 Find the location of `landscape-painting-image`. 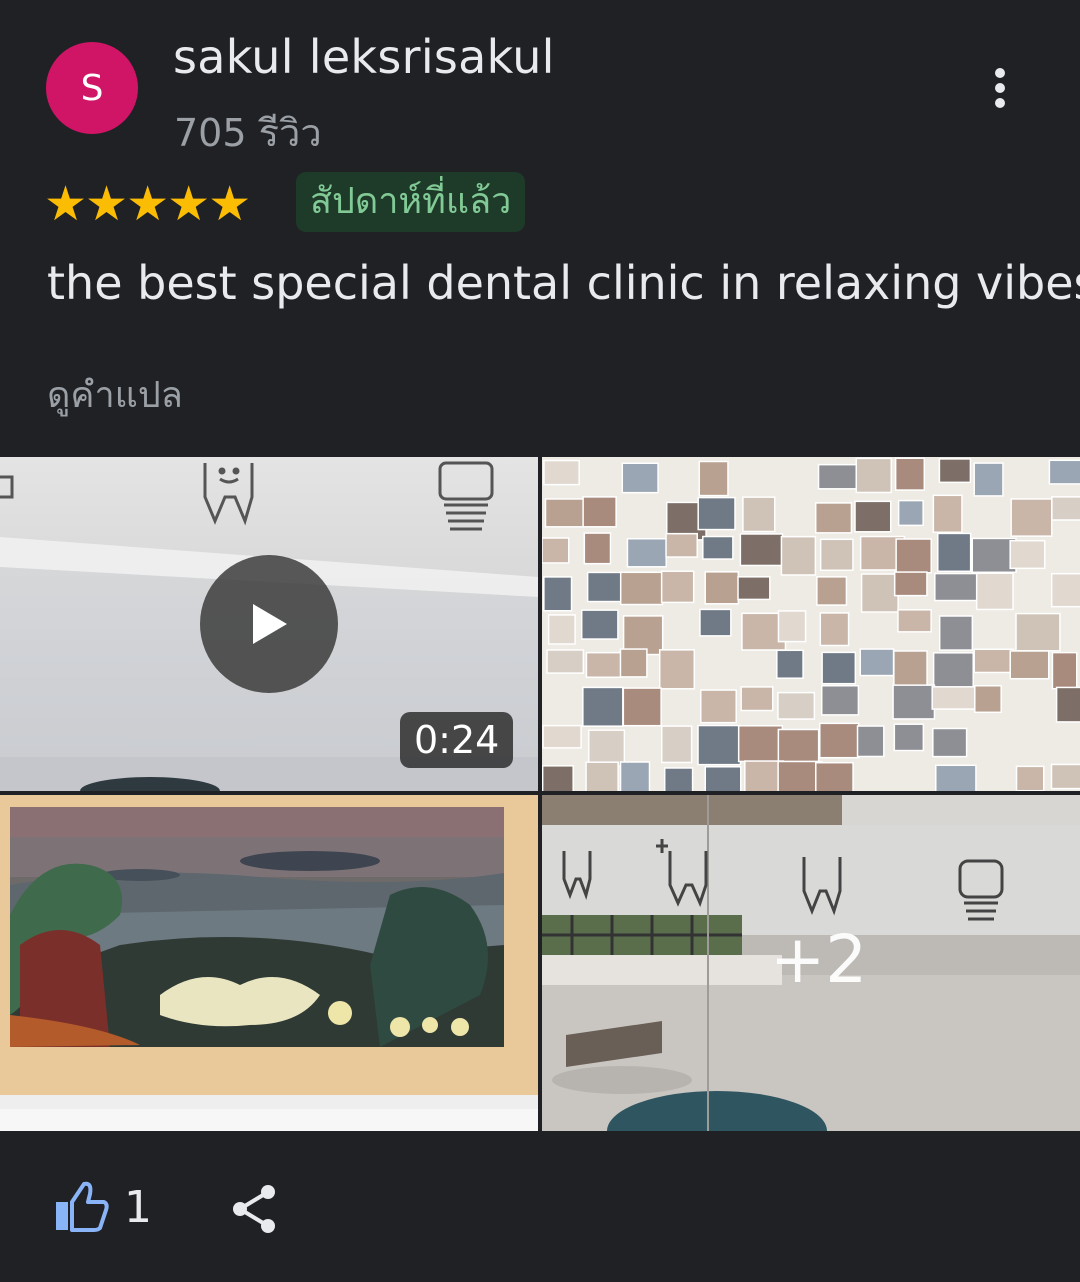

landscape-painting-image is located at coordinates (269, 963).